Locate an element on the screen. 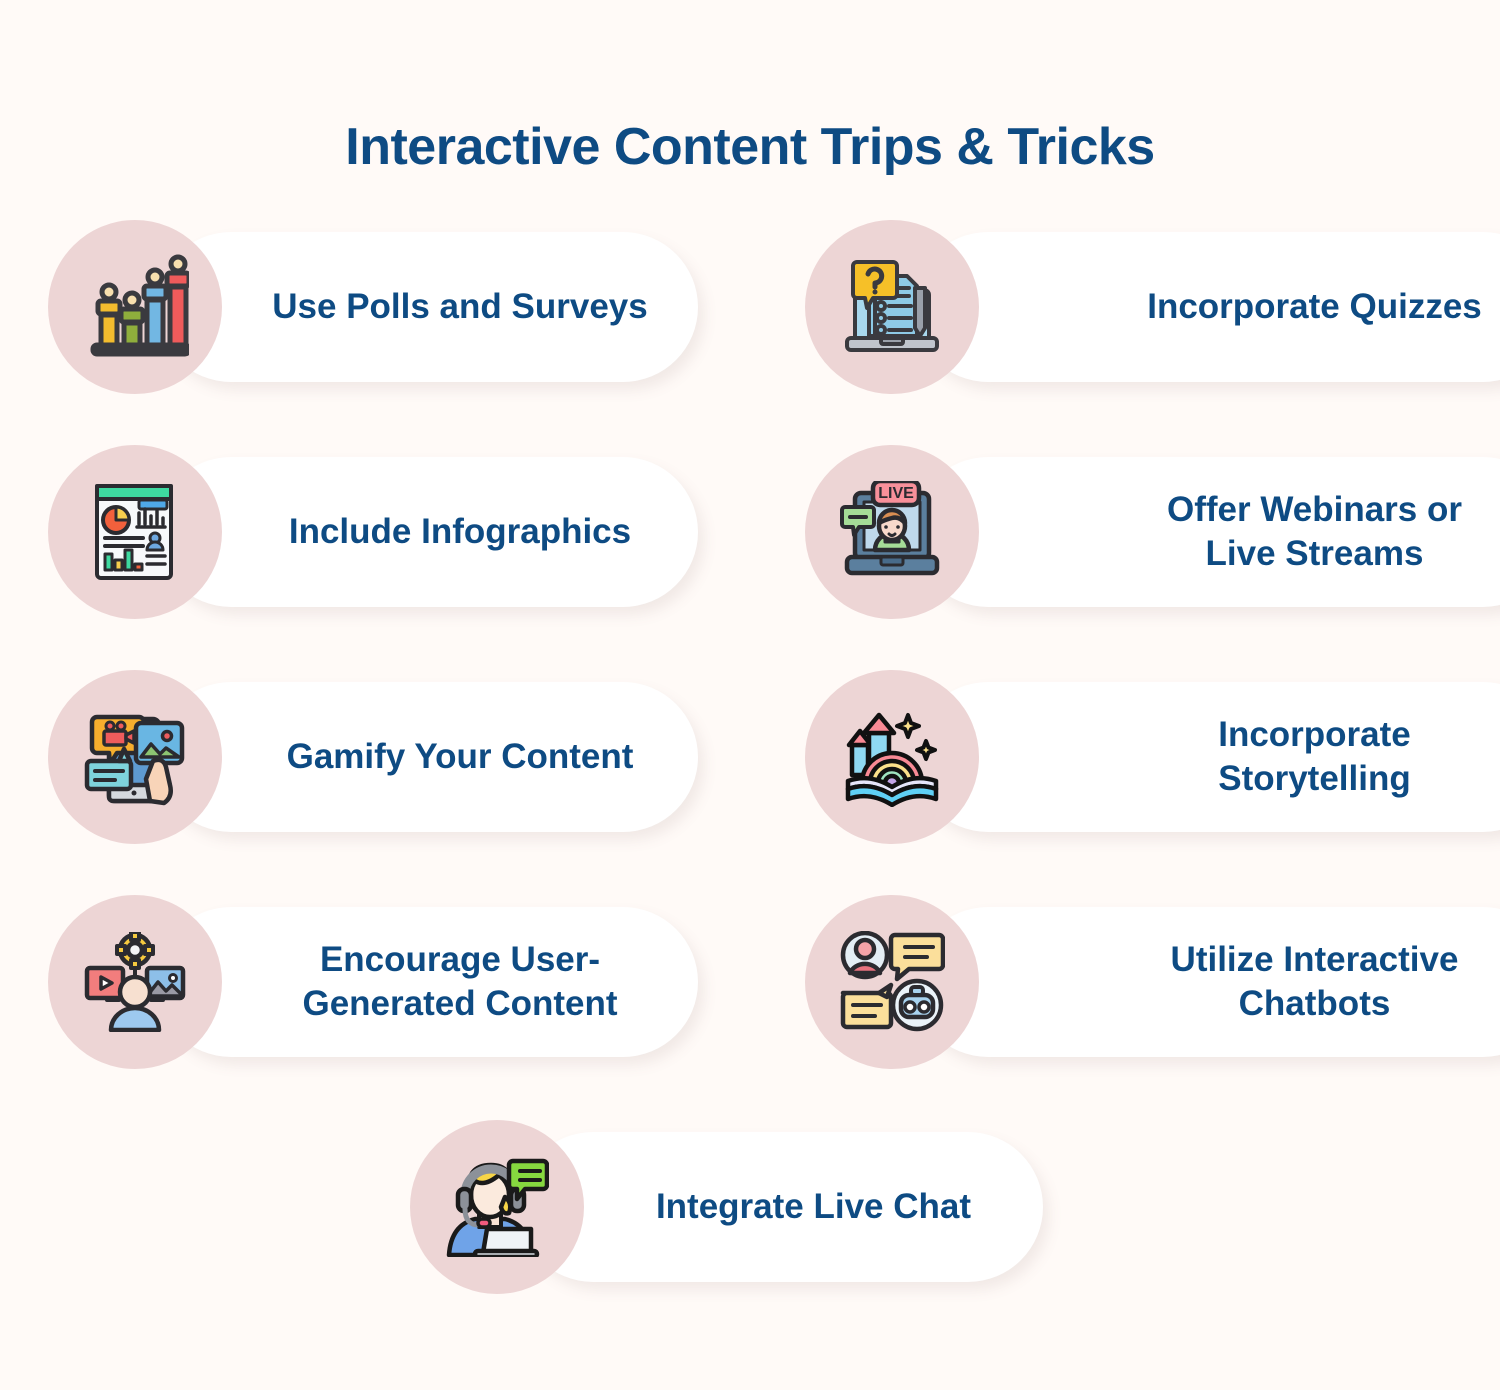 The image size is (1500, 1390). tip-card-integrate-live-chat: Integrate Live Chat is located at coordinates (726, 1207).